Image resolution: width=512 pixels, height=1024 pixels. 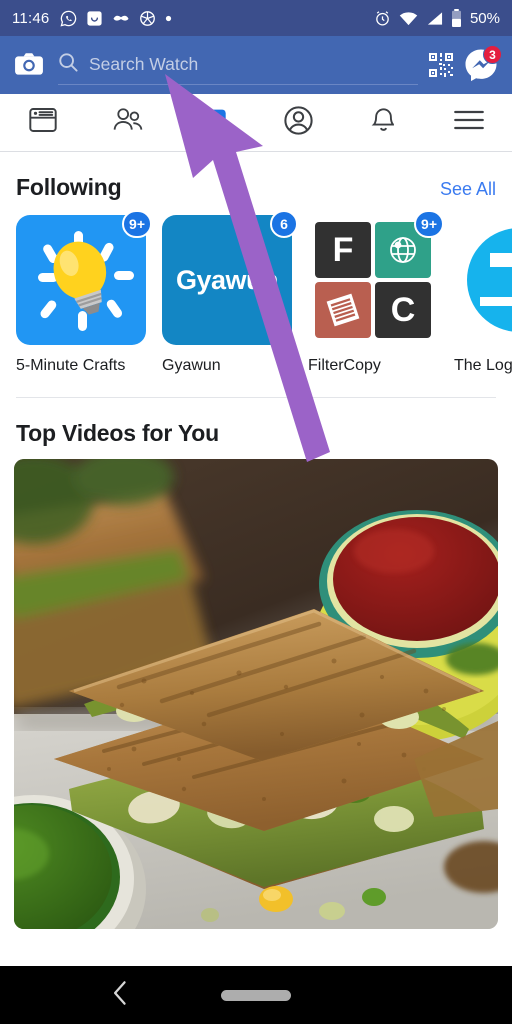 I want to click on tile-image-wrapper: Gyawun 6, so click(x=230, y=277).